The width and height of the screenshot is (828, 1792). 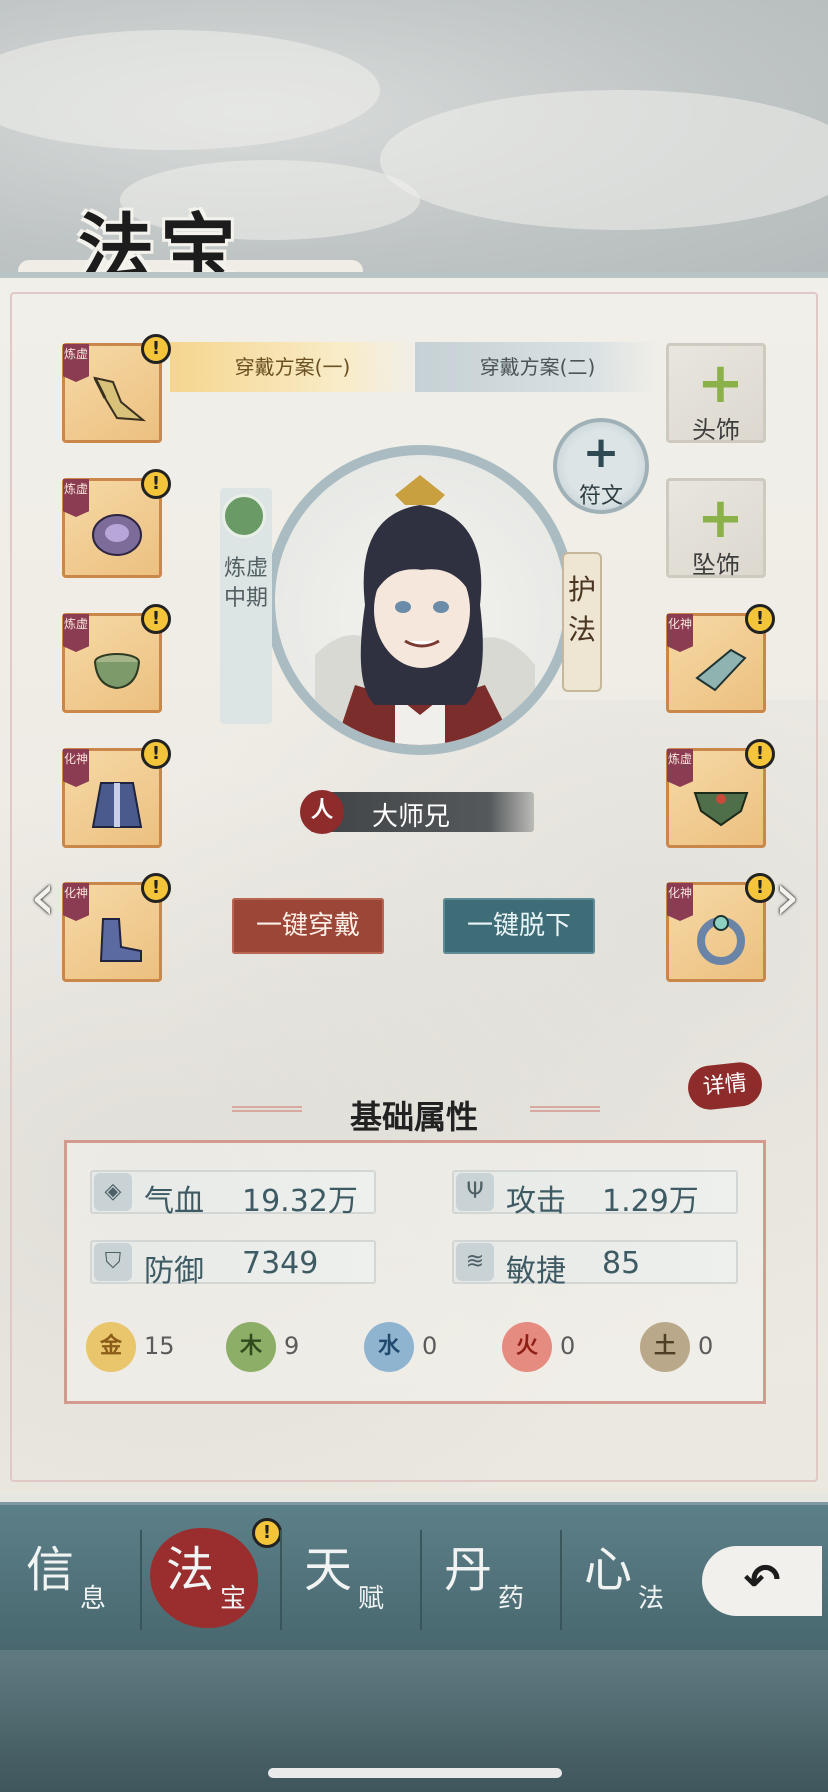 I want to click on tab-outfit-2: 穿戴方案(二), so click(x=537, y=367).